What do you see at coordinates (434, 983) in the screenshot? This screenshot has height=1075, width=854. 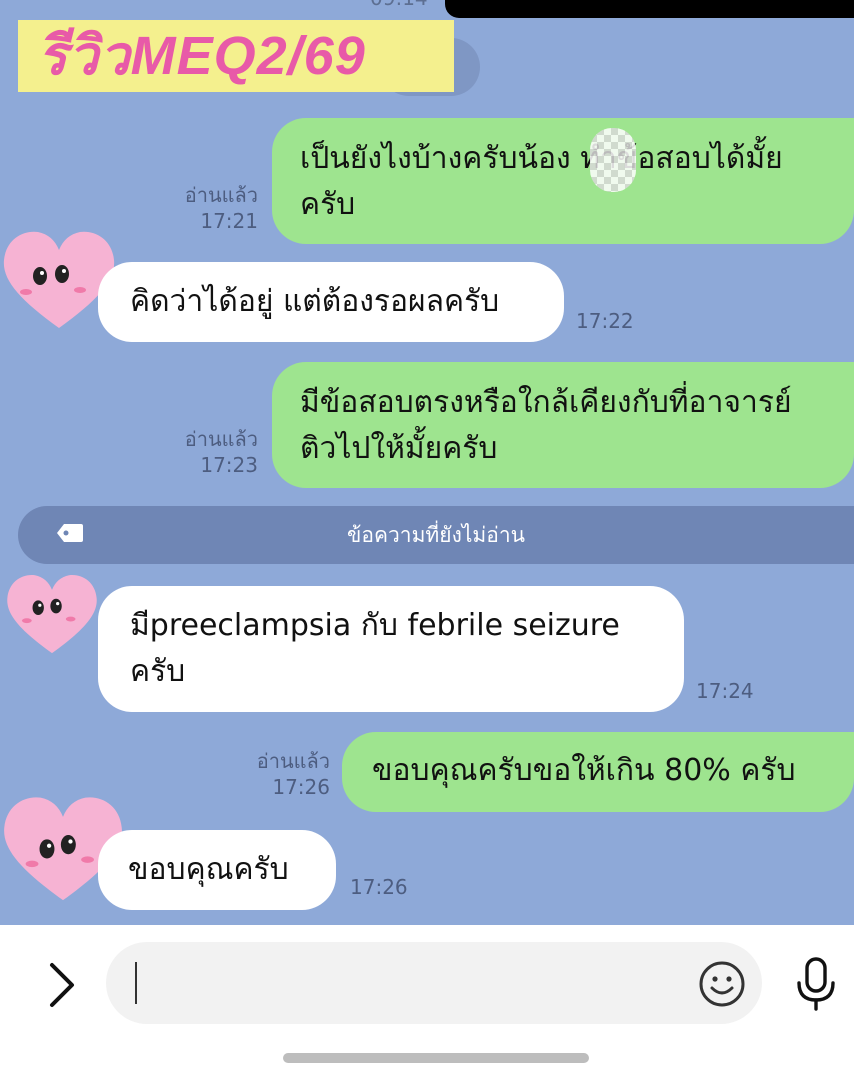 I see `message-input` at bounding box center [434, 983].